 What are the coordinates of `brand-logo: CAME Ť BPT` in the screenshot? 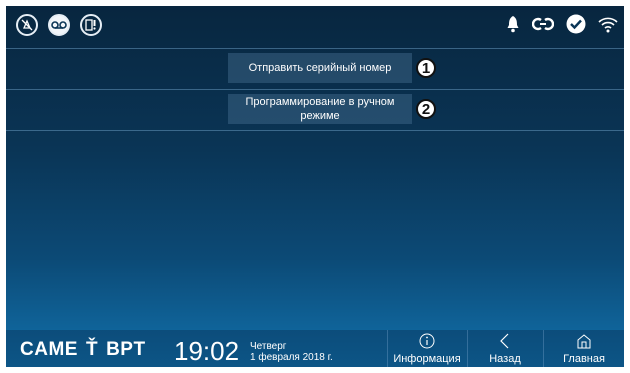 It's located at (83, 349).